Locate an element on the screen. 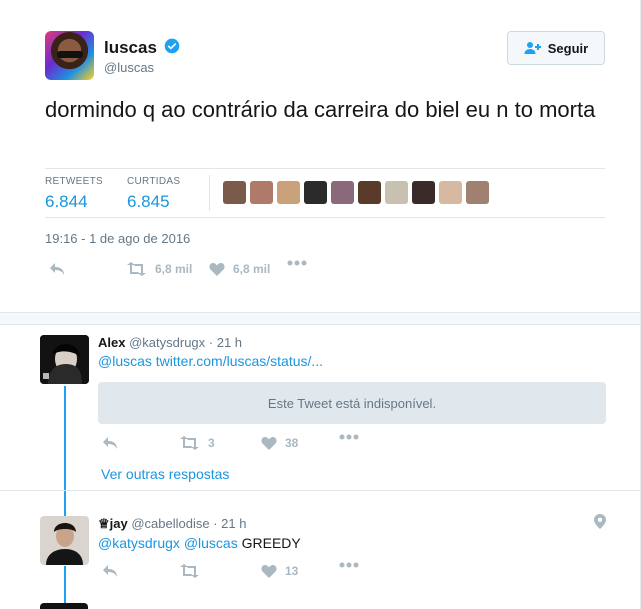  more-replies-link: Ver outras respostas is located at coordinates (165, 474).